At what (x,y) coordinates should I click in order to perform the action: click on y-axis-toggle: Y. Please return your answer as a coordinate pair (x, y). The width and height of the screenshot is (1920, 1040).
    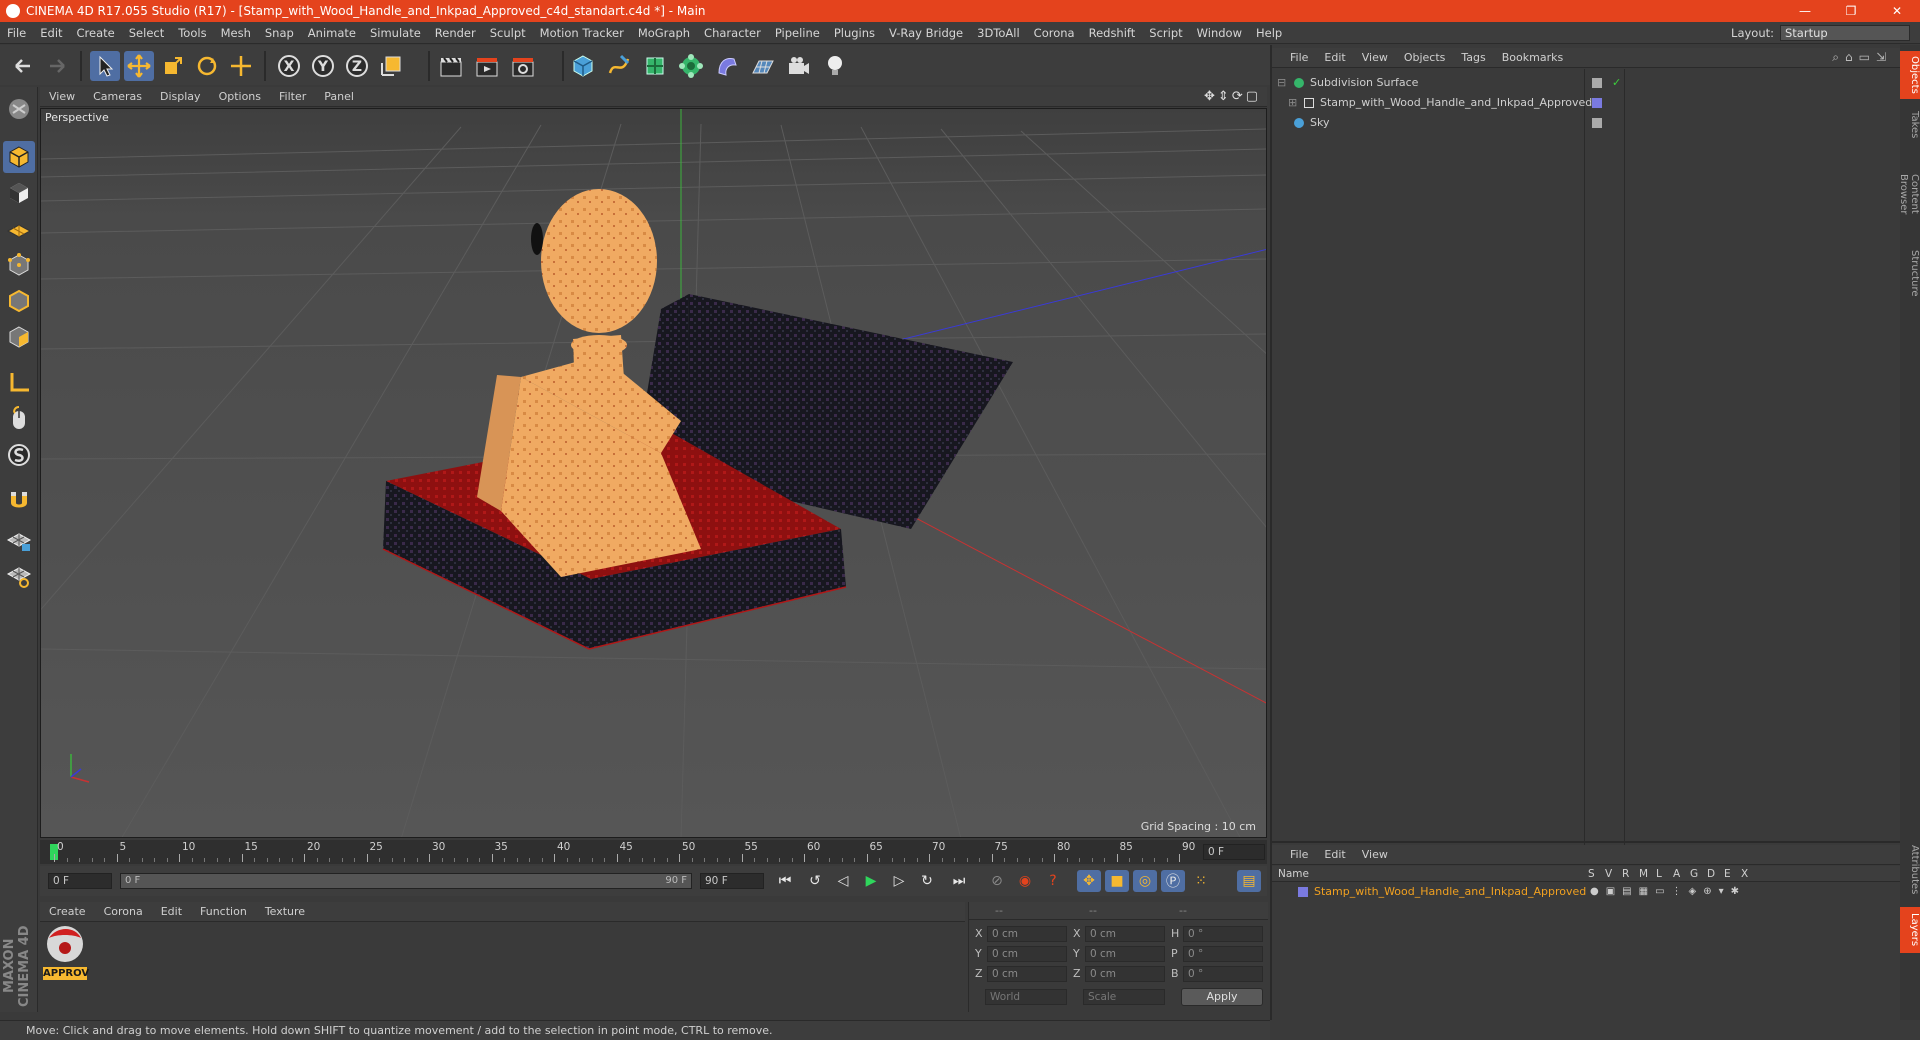
    Looking at the image, I should click on (323, 66).